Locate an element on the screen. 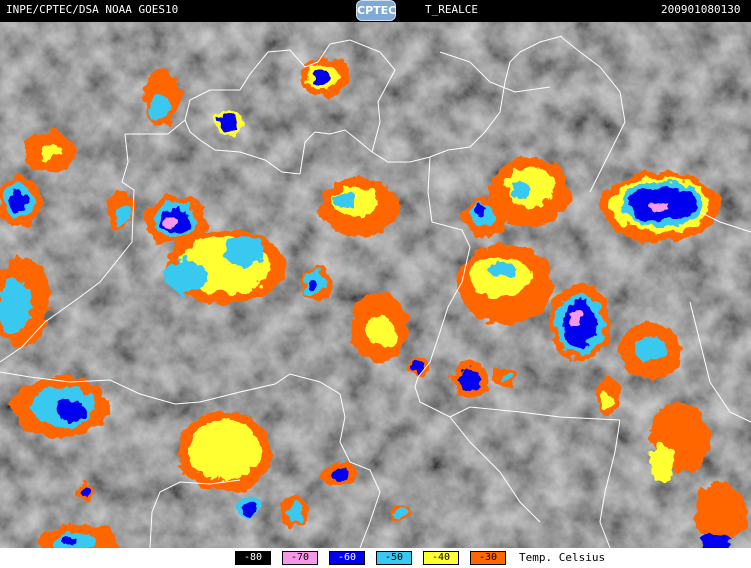  timestamp-label: 200901080130 is located at coordinates (701, 9).